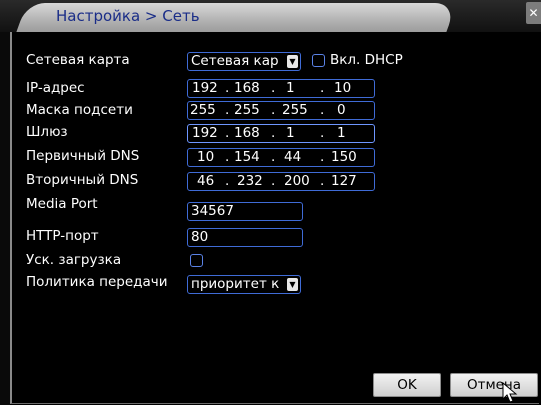 The width and height of the screenshot is (541, 405). What do you see at coordinates (83, 156) in the screenshot?
I see `dns1-label: Первичный DNS` at bounding box center [83, 156].